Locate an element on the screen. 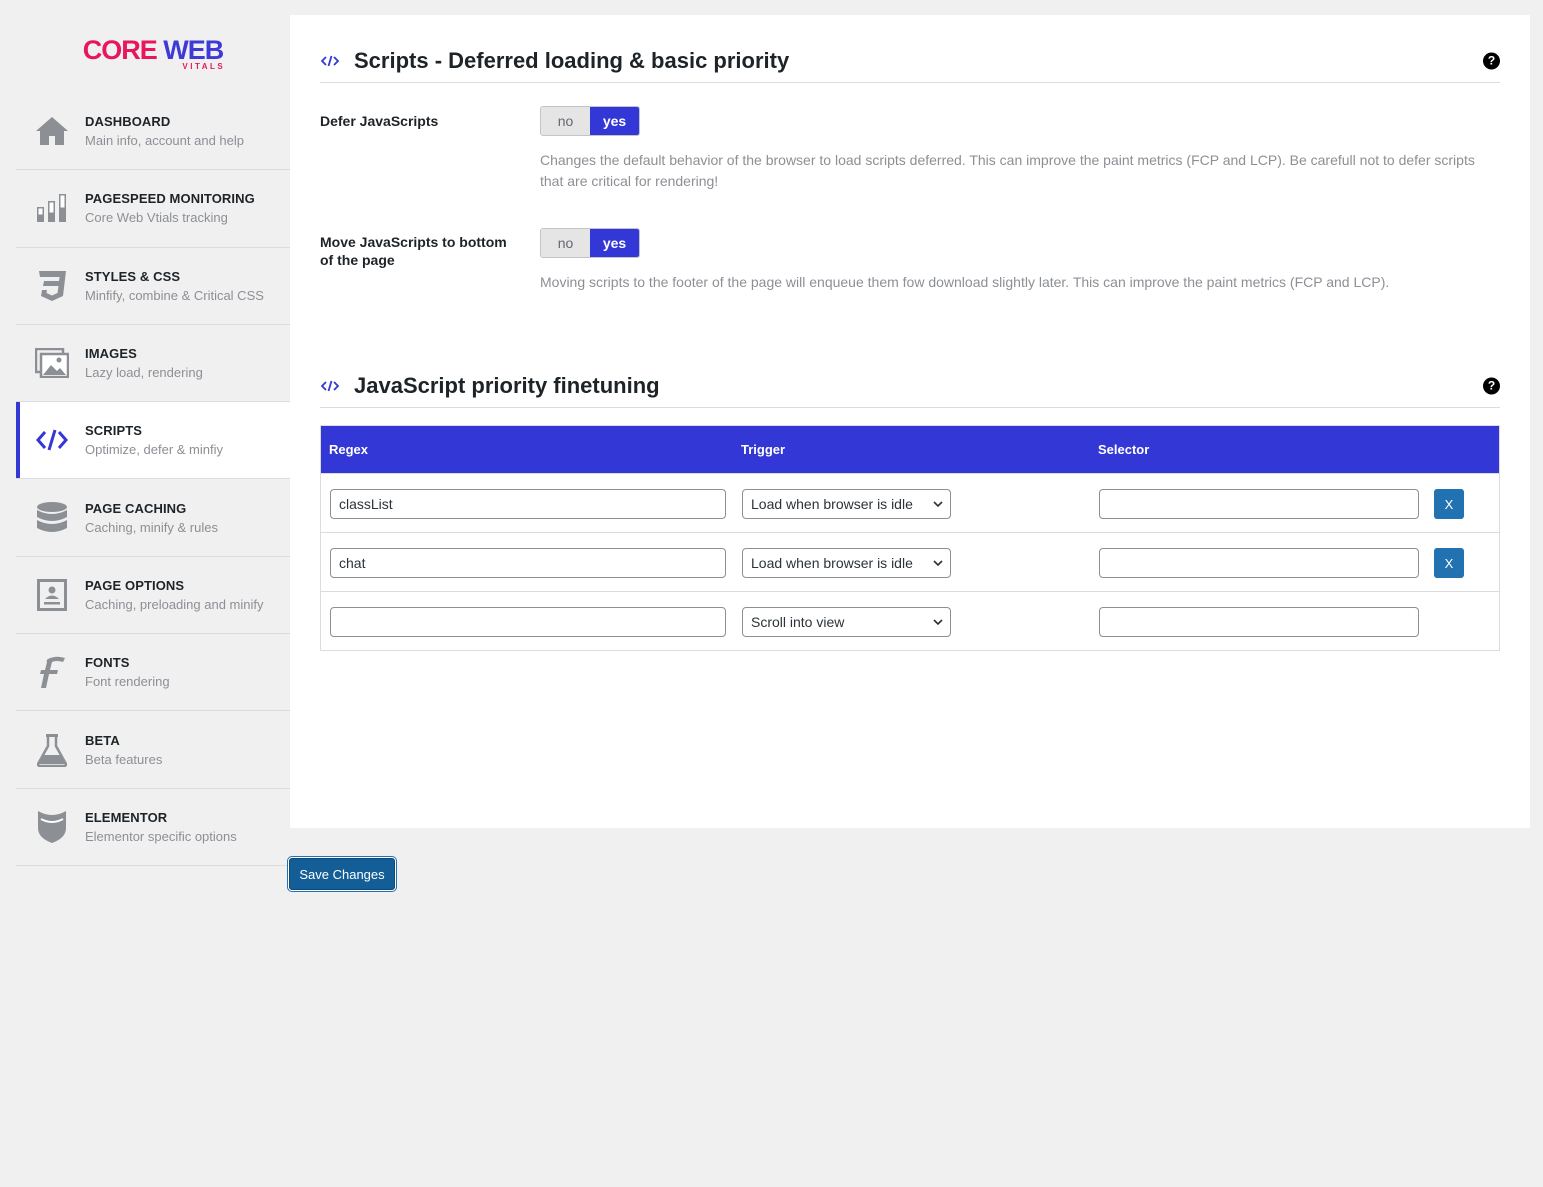 This screenshot has height=1187, width=1543. sidebar-item-title: PAGESPEED MONITORING is located at coordinates (170, 199).